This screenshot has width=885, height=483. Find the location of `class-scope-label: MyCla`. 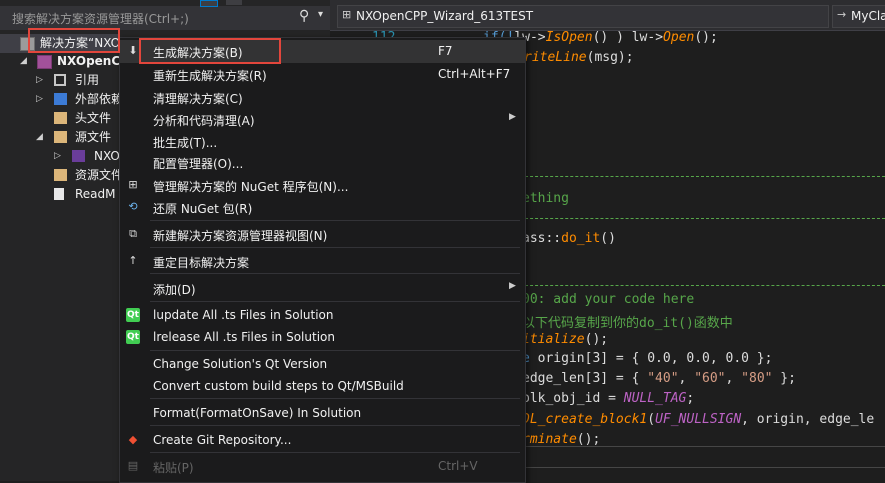

class-scope-label: MyCla is located at coordinates (868, 16).